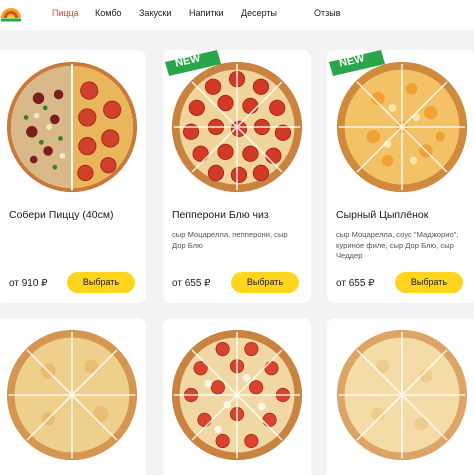  Describe the element at coordinates (72, 127) in the screenshot. I see `pizza-half-half-image` at that location.